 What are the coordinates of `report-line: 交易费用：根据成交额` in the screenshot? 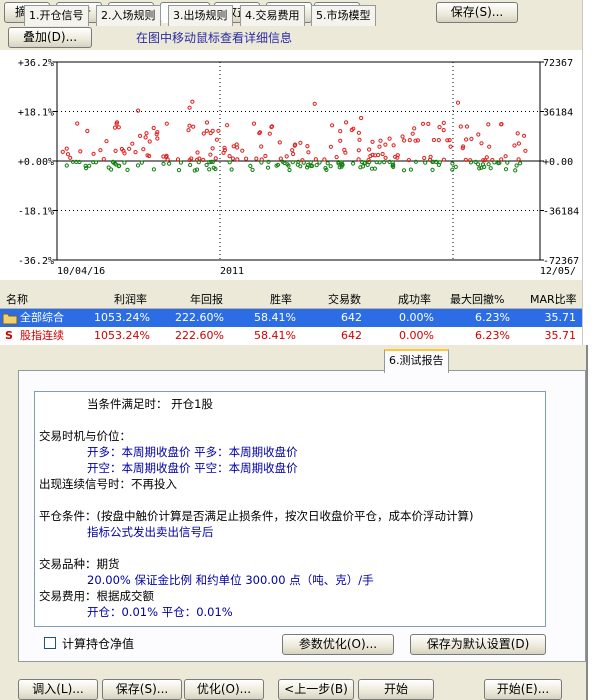 It's located at (96, 596).